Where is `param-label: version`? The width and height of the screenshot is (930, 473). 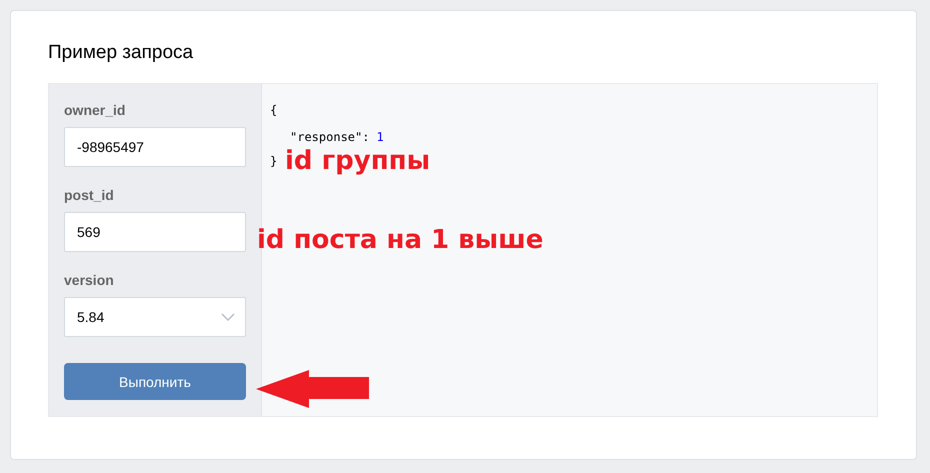
param-label: version is located at coordinates (89, 280).